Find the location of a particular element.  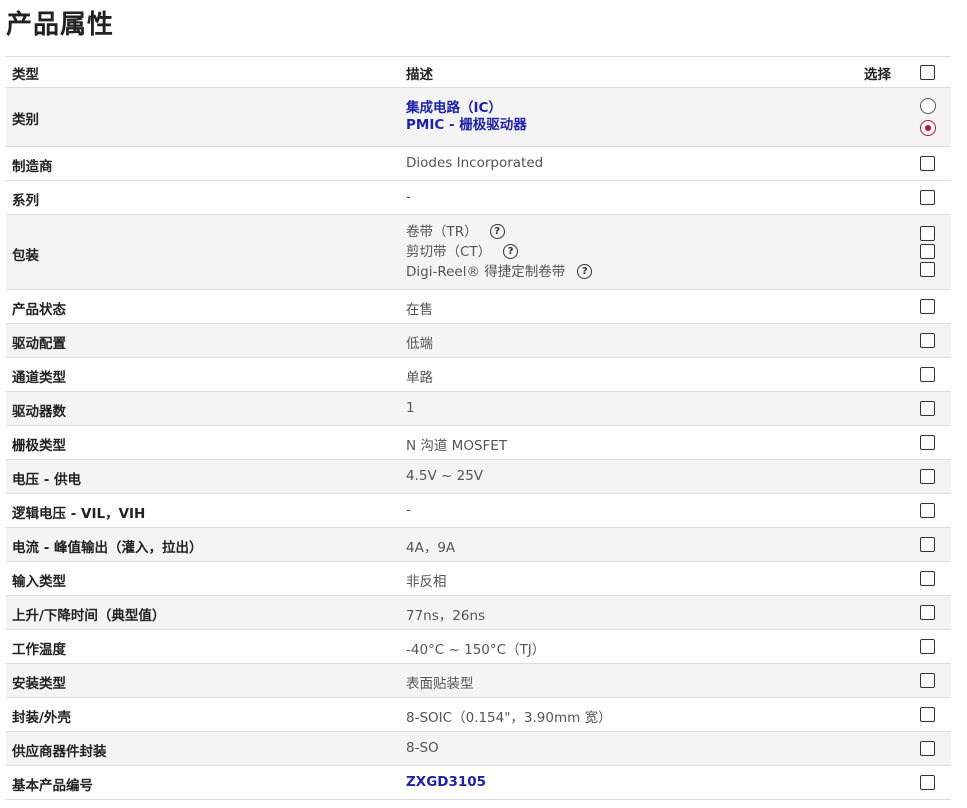

packaging-checkbox-digireel is located at coordinates (927, 269).